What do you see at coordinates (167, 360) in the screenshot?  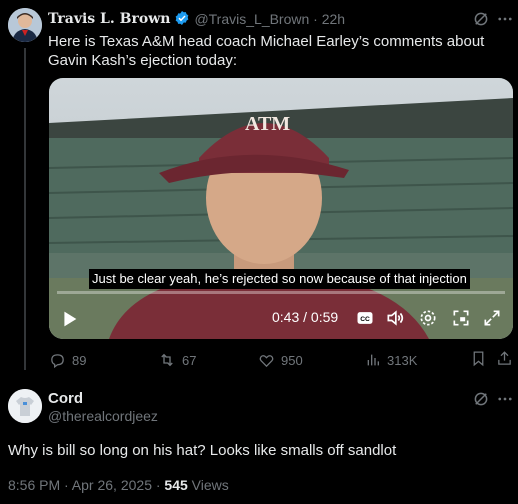 I see `repost-icon` at bounding box center [167, 360].